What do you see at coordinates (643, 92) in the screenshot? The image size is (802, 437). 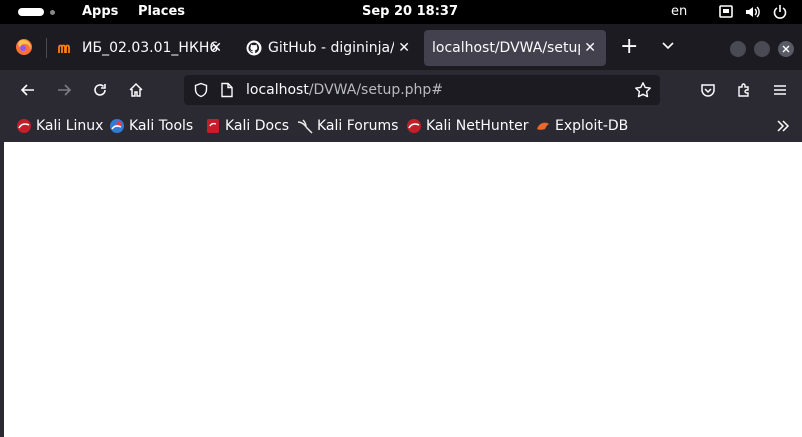 I see `bookmark-star-icon` at bounding box center [643, 92].